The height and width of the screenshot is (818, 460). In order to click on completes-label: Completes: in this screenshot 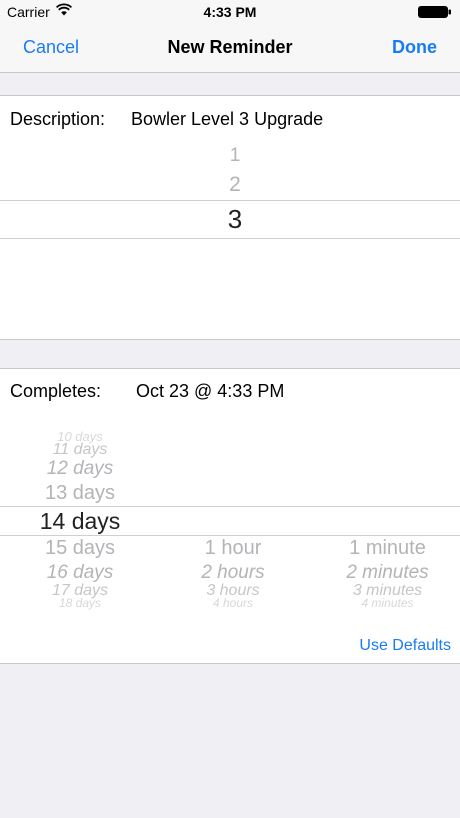, I will do `click(56, 391)`.